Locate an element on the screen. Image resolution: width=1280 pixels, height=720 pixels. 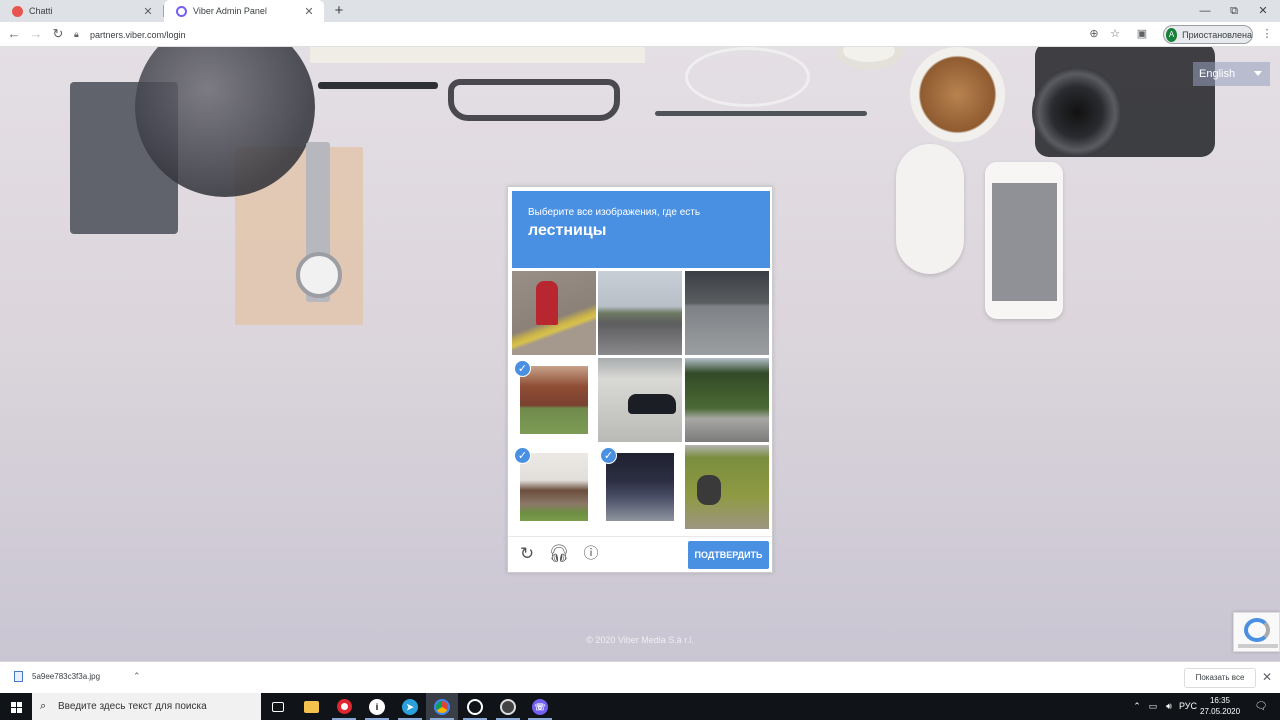
tile-stairs-porch: ✓ is located at coordinates (554, 400).